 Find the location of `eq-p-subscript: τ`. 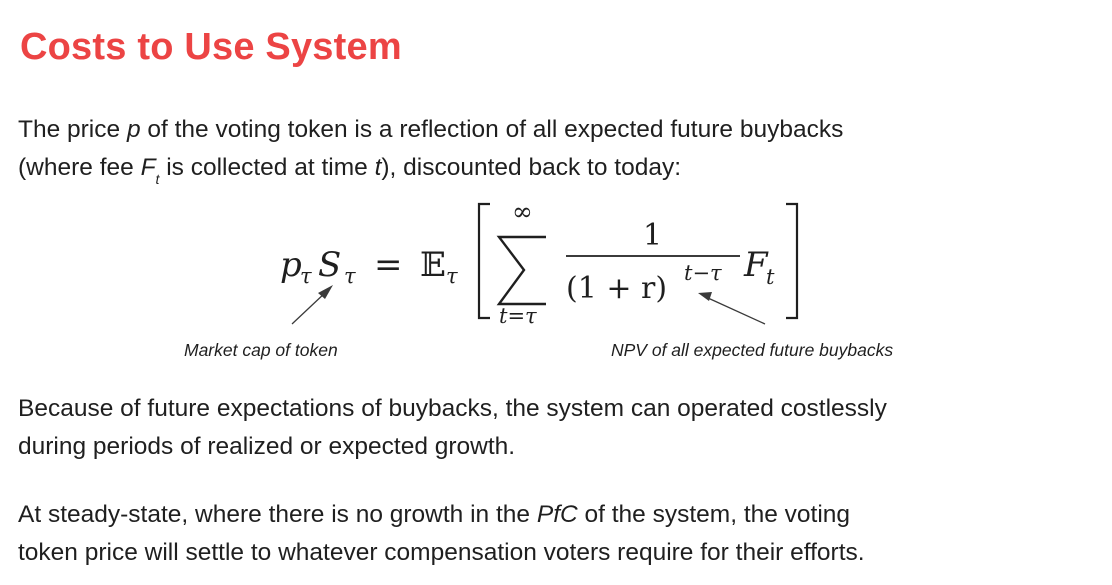

eq-p-subscript: τ is located at coordinates (306, 276).